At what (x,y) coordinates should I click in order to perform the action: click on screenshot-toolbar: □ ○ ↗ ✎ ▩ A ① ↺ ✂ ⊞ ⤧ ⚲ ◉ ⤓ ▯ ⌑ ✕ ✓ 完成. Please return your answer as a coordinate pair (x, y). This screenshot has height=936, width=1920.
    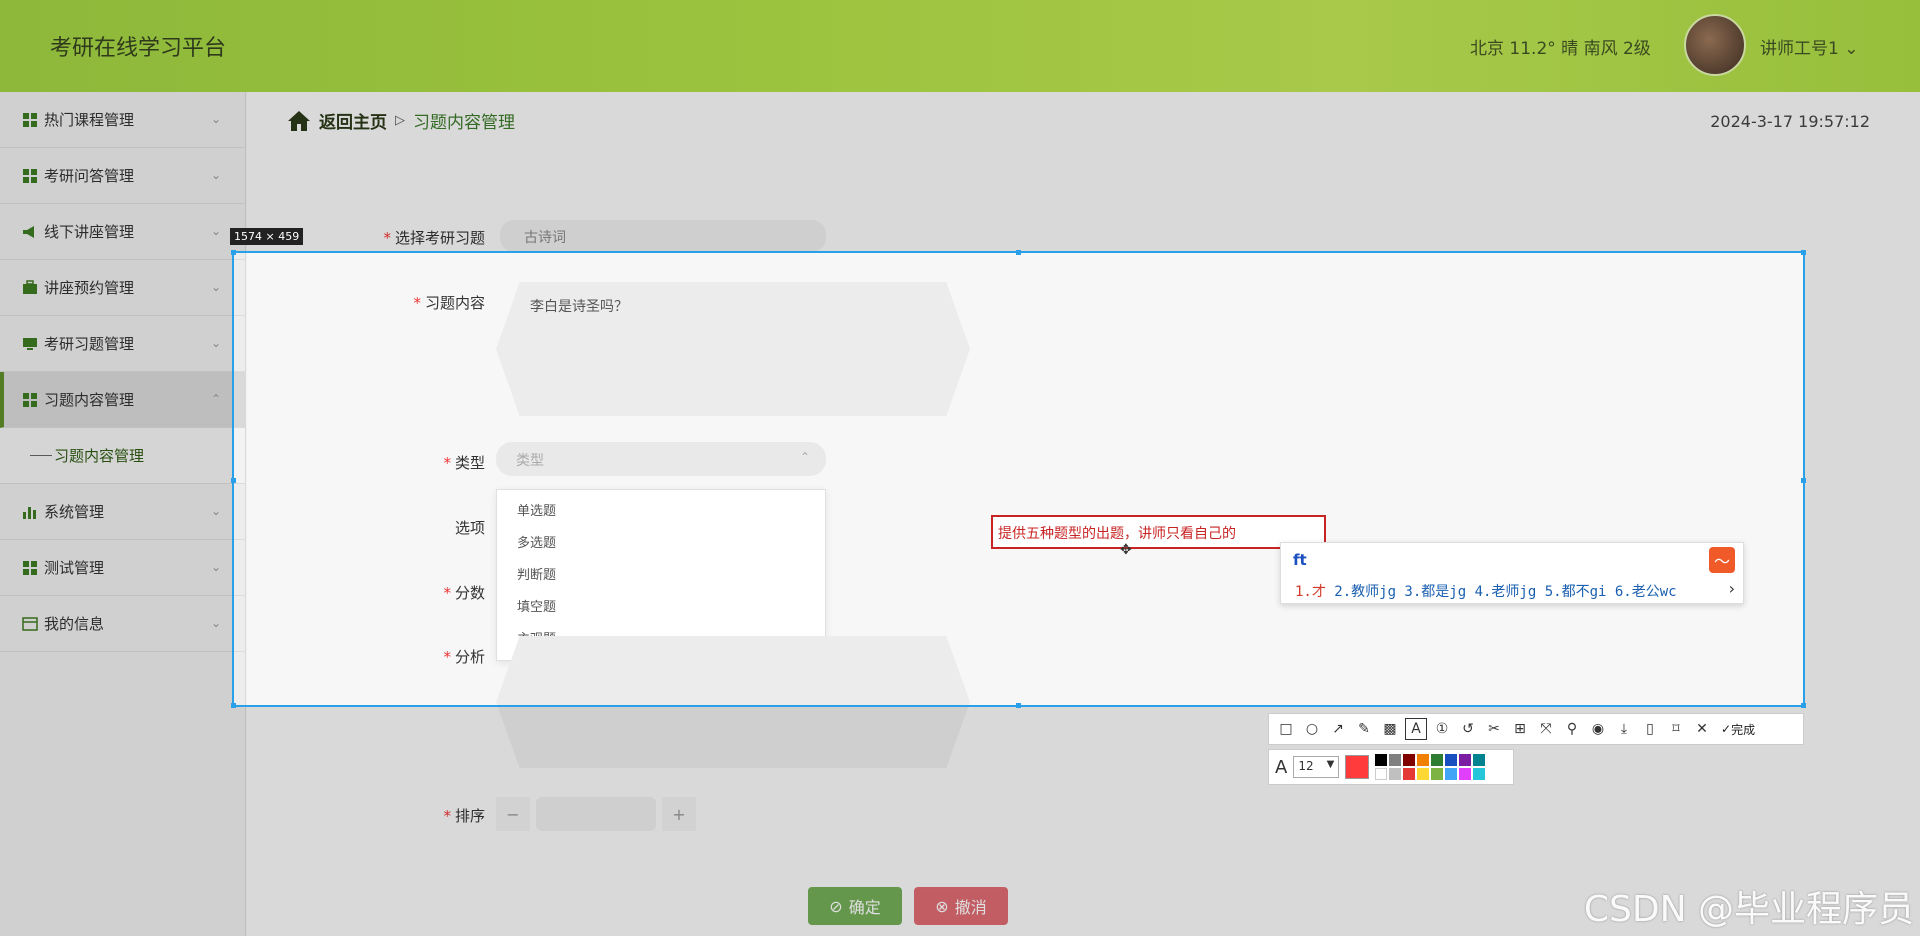
    Looking at the image, I should click on (1536, 729).